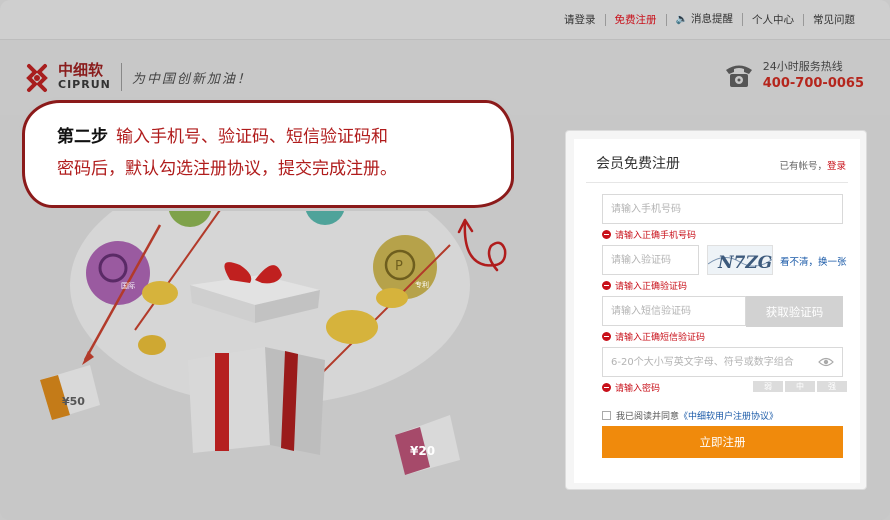  I want to click on logo-text: 中细软 CIPRUN, so click(84, 77).